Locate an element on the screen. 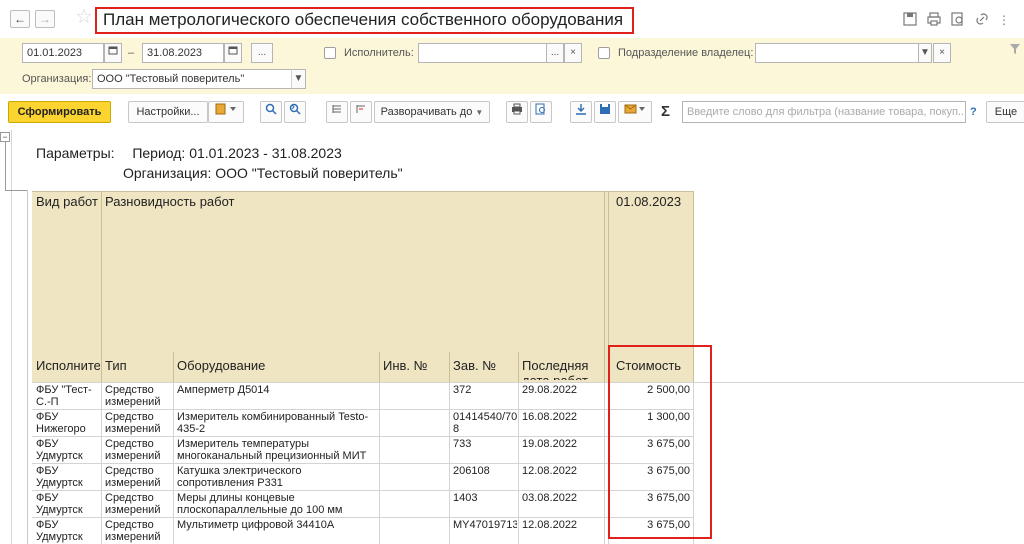  date-from-input: 01.01.2023 is located at coordinates (63, 53).